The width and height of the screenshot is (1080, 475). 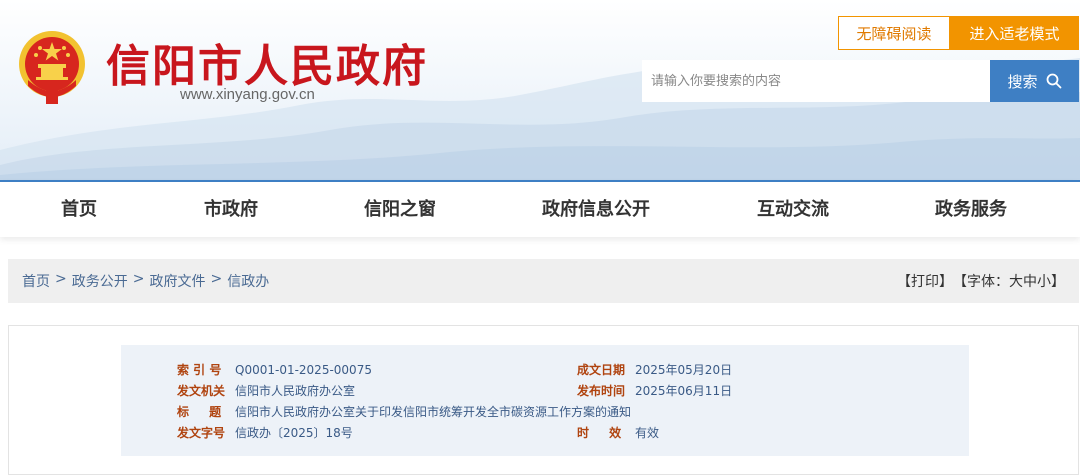 What do you see at coordinates (79, 209) in the screenshot?
I see `nav-item-home: 首页` at bounding box center [79, 209].